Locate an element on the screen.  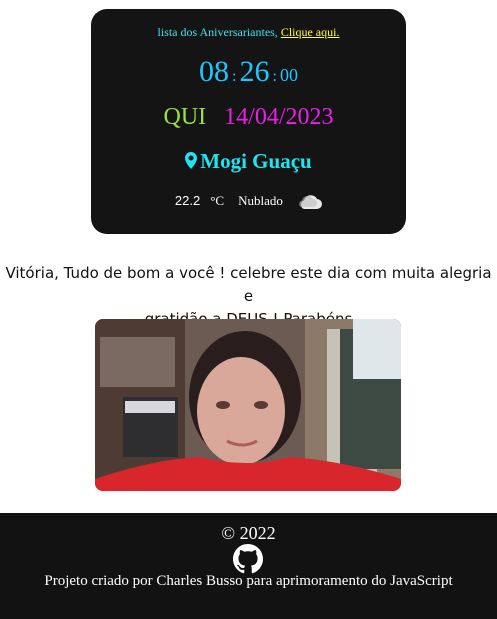
clock-hours: 08 is located at coordinates (214, 71).